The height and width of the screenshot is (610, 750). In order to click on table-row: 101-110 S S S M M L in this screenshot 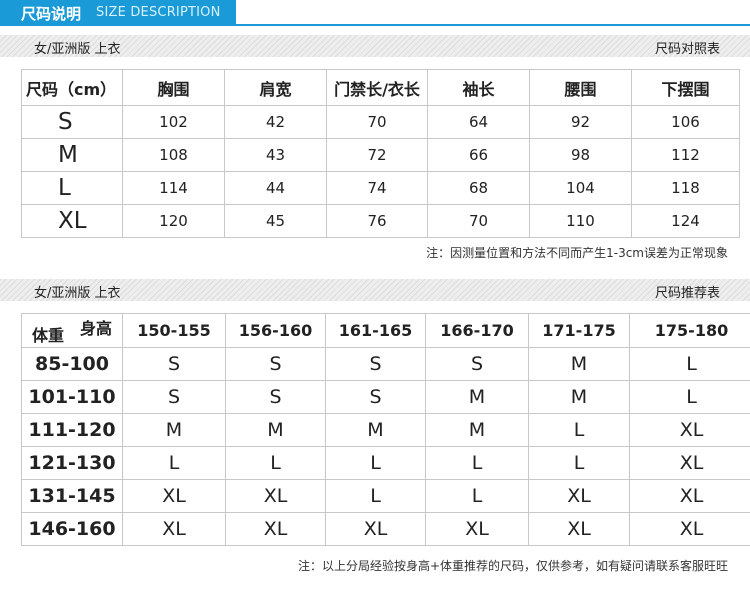, I will do `click(385, 397)`.